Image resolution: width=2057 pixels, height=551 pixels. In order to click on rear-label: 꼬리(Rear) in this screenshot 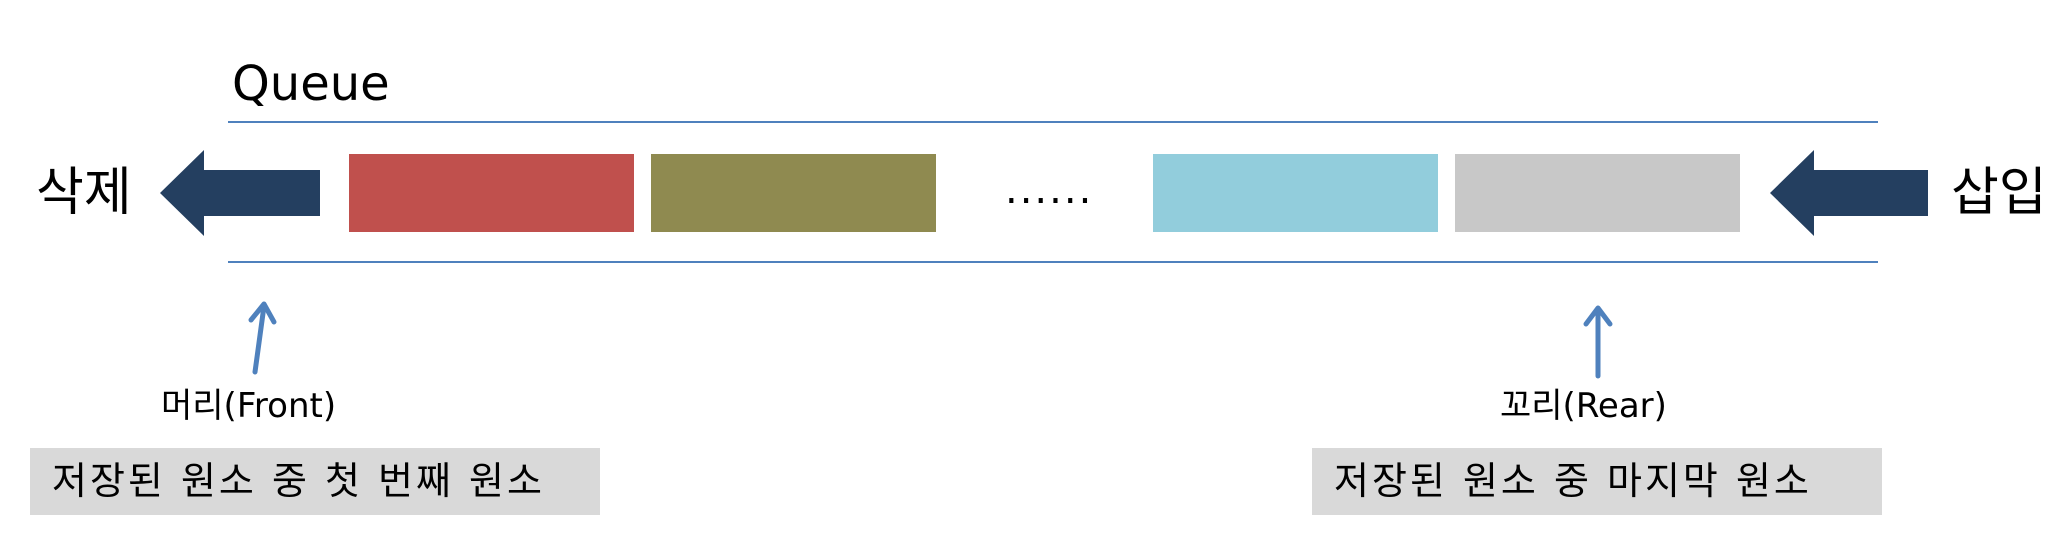, I will do `click(1583, 406)`.